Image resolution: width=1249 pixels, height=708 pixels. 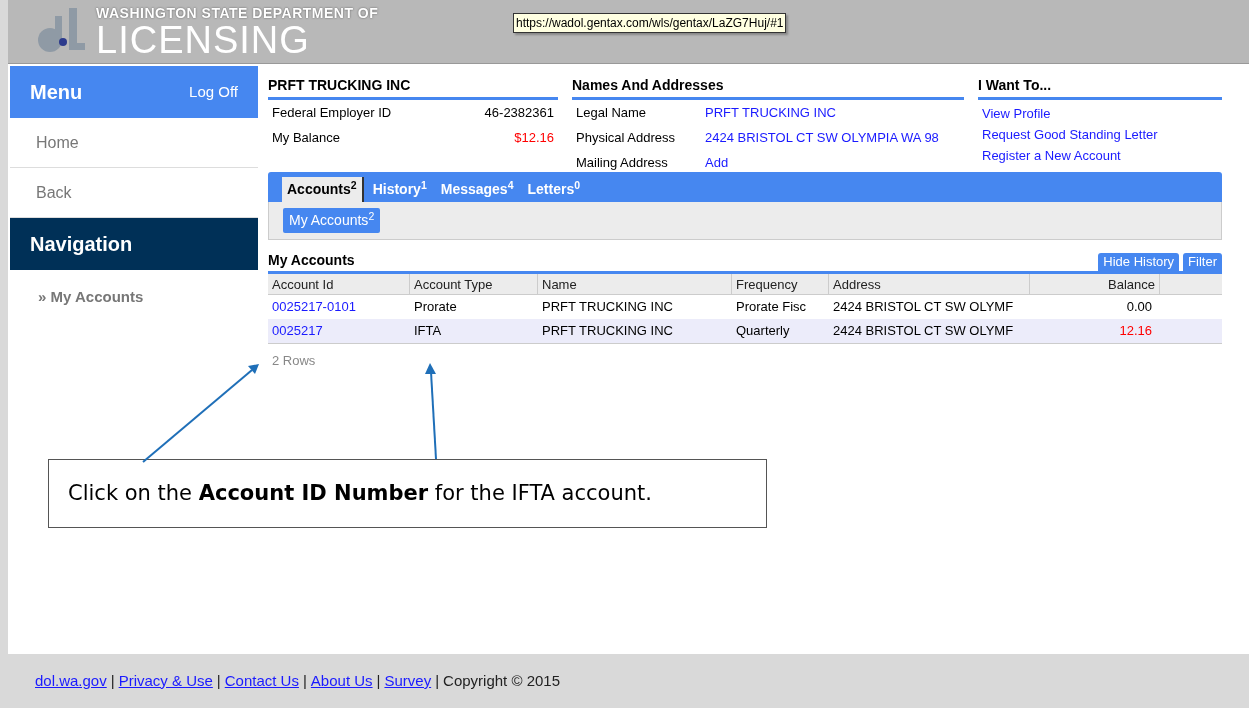 I want to click on table-action-button: Filter, so click(x=1202, y=262).